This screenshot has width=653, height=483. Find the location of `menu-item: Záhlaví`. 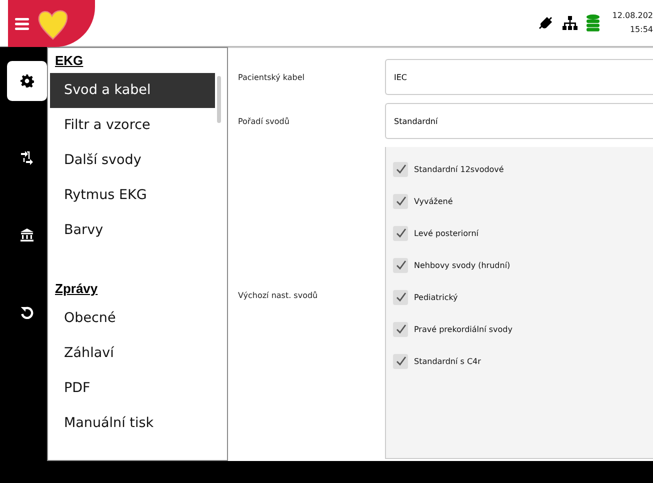

menu-item: Záhlaví is located at coordinates (132, 353).